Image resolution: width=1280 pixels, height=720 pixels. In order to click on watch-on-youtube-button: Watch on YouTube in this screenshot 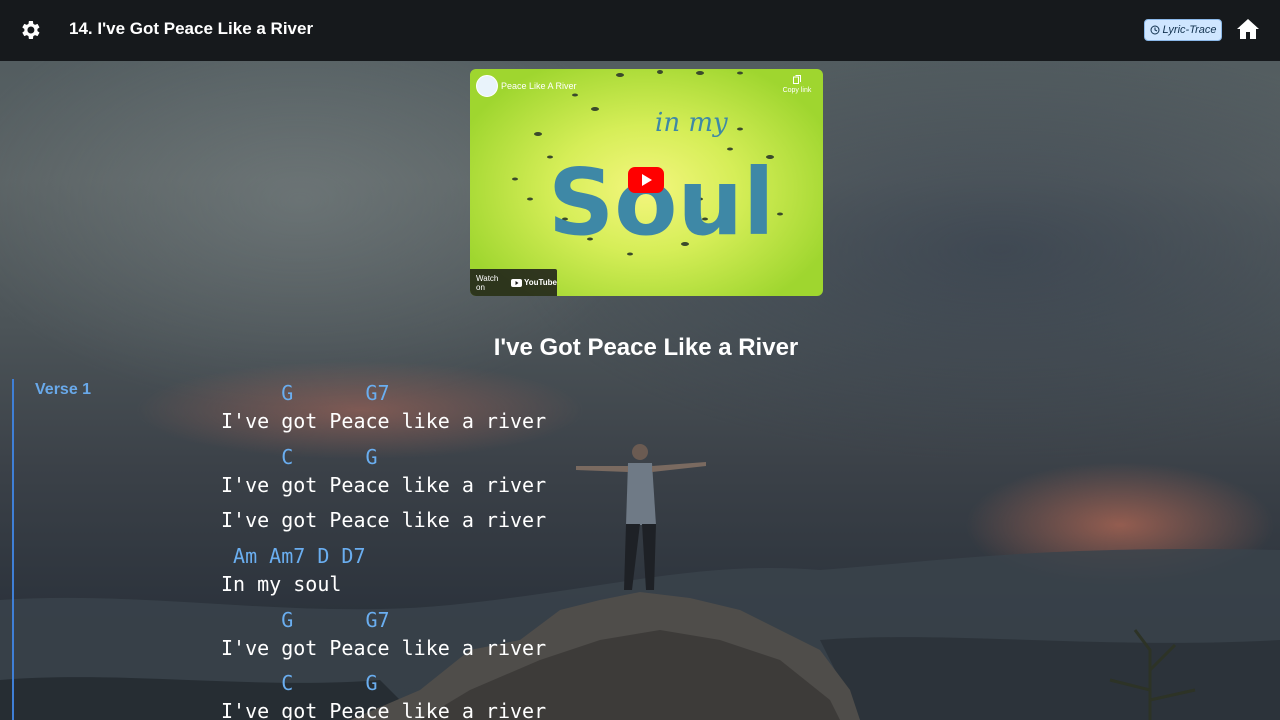, I will do `click(513, 282)`.